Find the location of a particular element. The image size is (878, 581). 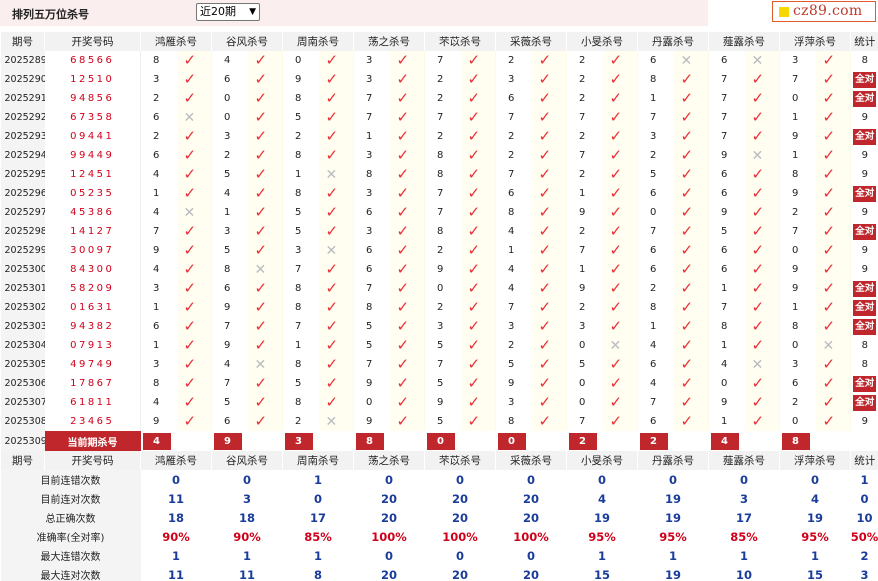

row-tally: 全对 is located at coordinates (864, 231).